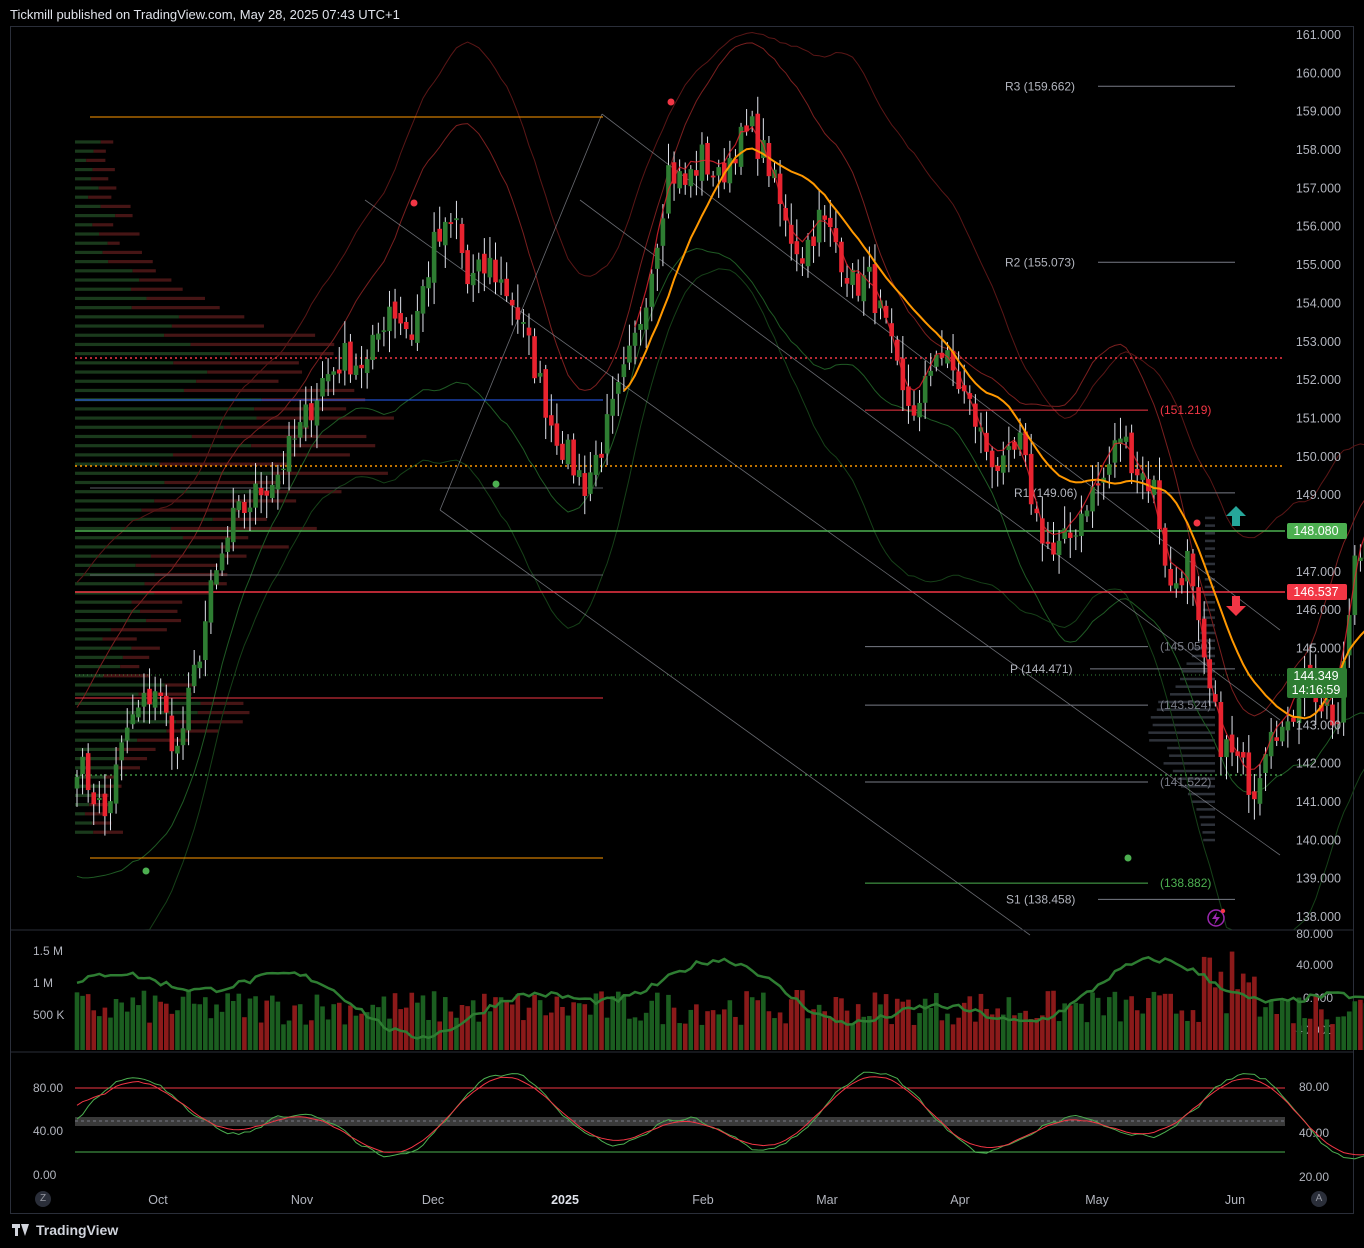 The image size is (1364, 1248). Describe the element at coordinates (1318, 802) in the screenshot. I see `price-tick-label: 141.000` at that location.